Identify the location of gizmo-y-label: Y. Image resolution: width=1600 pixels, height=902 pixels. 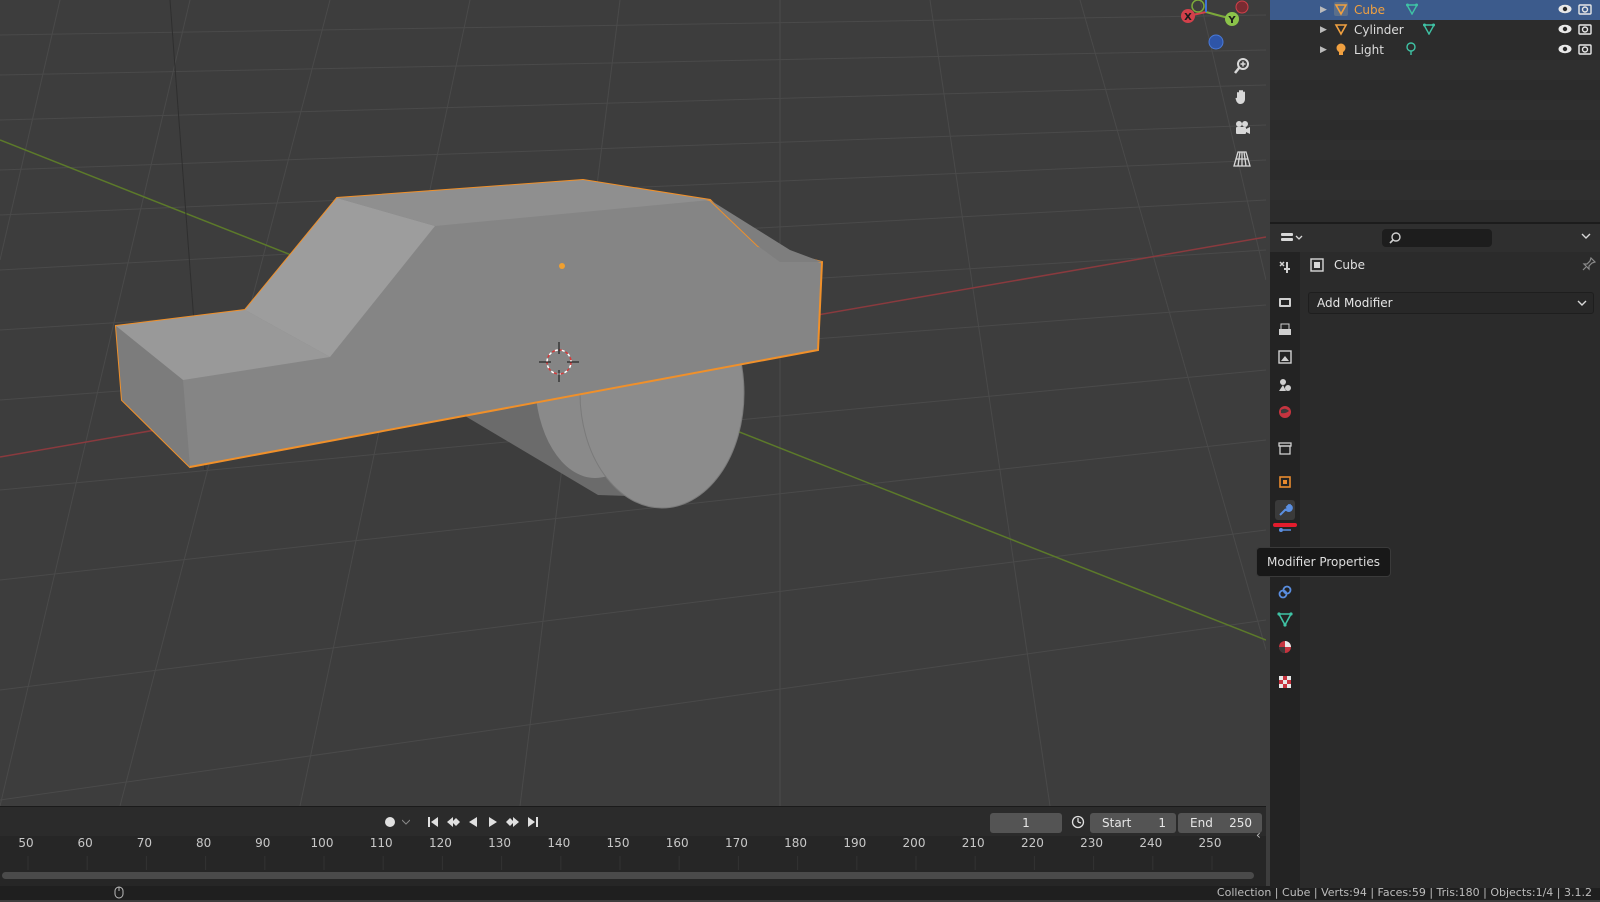
(1231, 20).